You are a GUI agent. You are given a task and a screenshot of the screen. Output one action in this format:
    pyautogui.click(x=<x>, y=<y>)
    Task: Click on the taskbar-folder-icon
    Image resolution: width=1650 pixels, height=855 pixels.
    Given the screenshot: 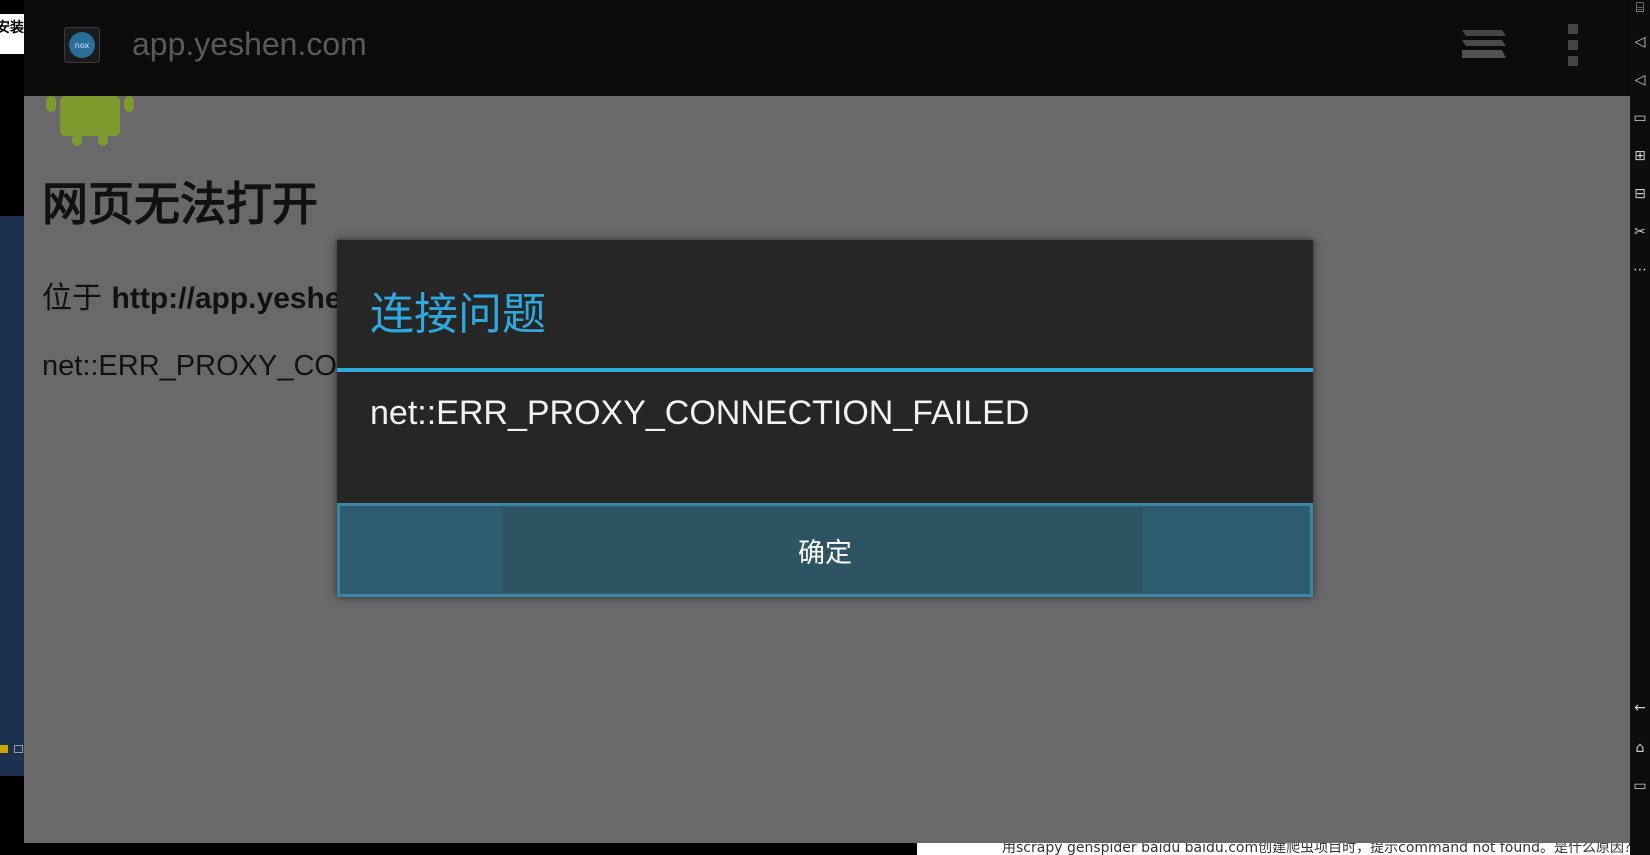 What is the action you would take?
    pyautogui.click(x=4, y=749)
    